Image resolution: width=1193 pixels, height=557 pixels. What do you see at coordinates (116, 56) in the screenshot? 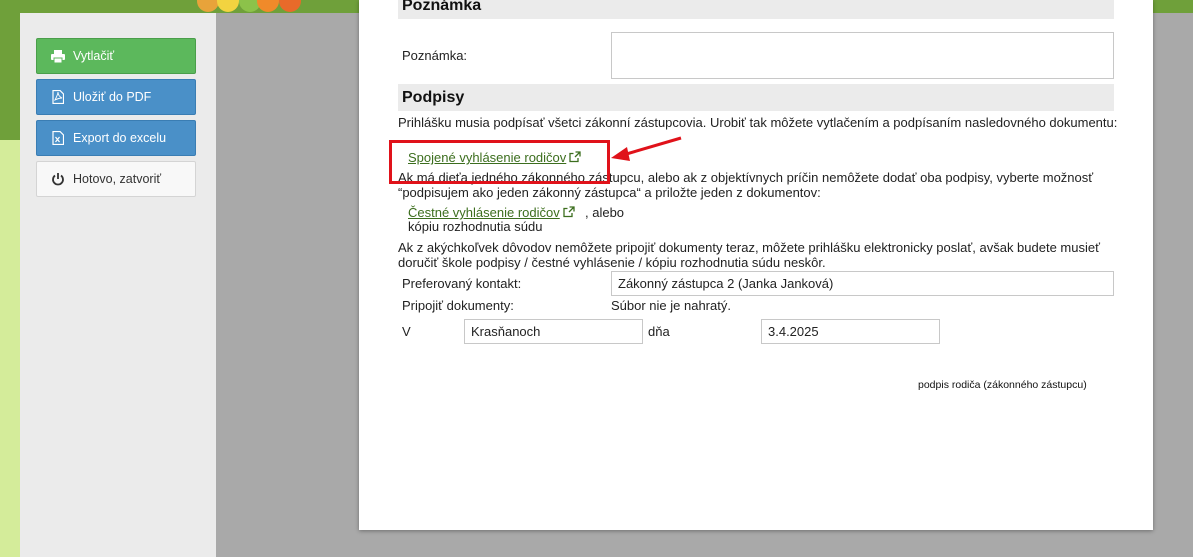
I see `print-button: Vytlačiť` at bounding box center [116, 56].